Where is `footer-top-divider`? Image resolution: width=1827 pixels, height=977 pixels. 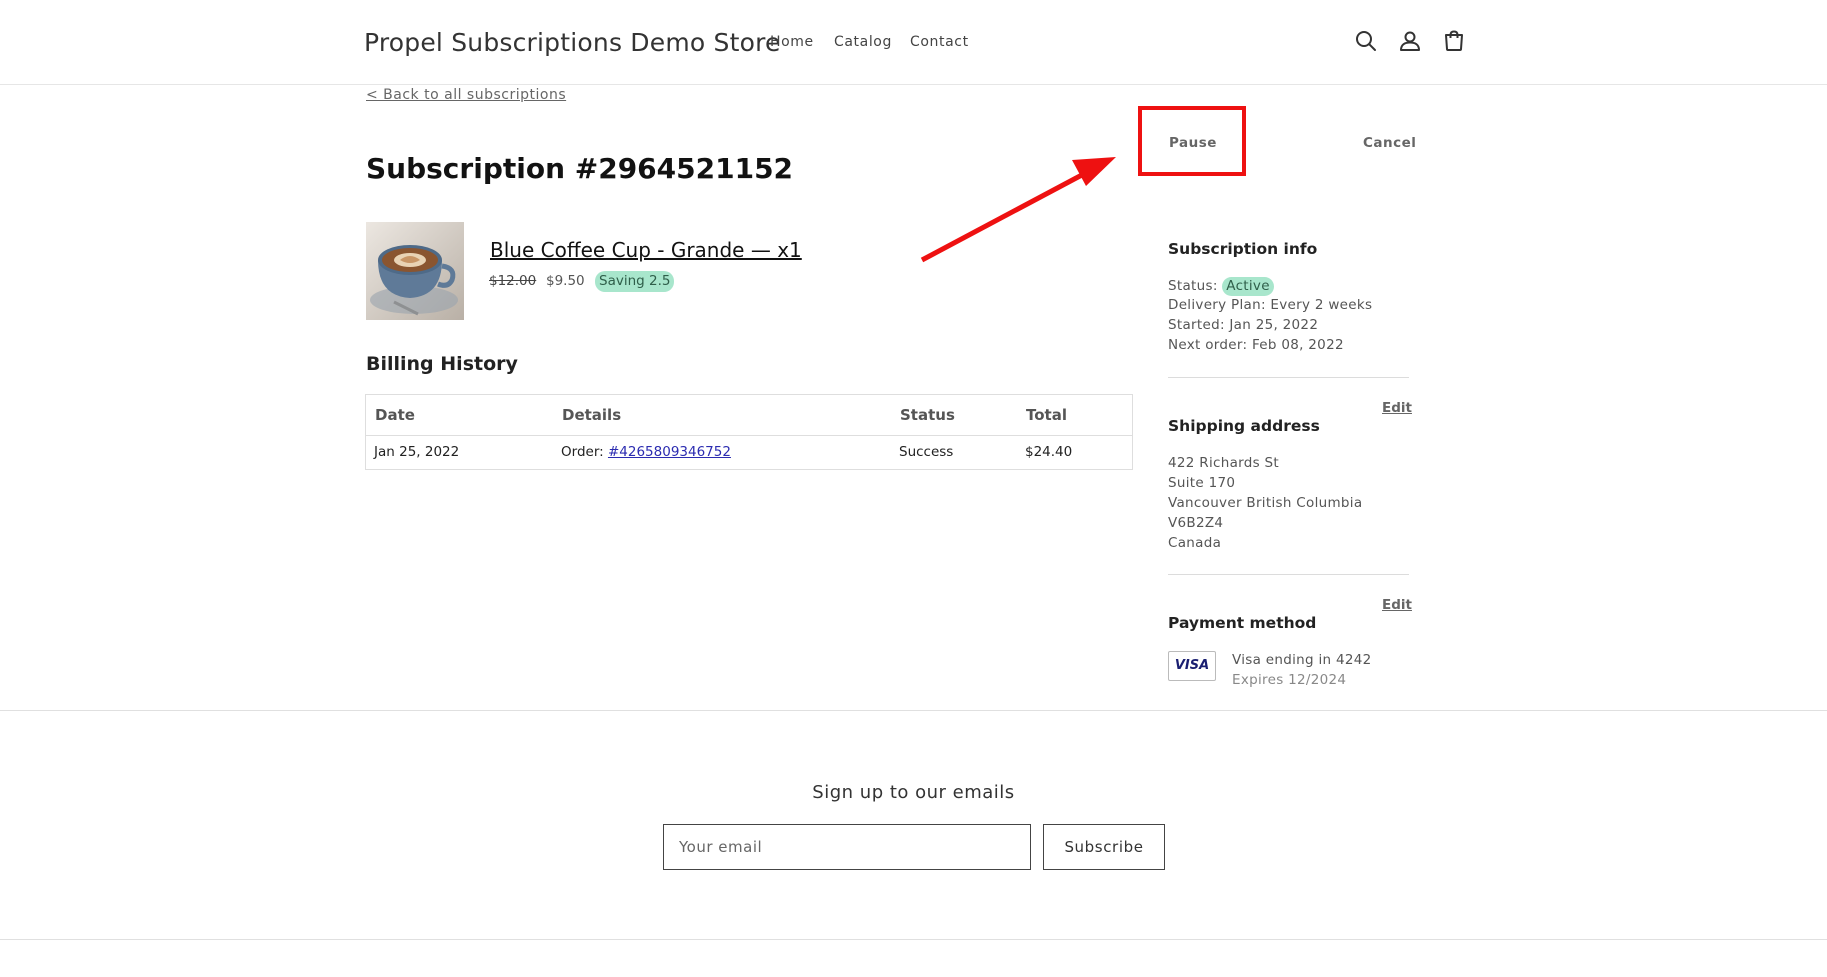 footer-top-divider is located at coordinates (913, 710).